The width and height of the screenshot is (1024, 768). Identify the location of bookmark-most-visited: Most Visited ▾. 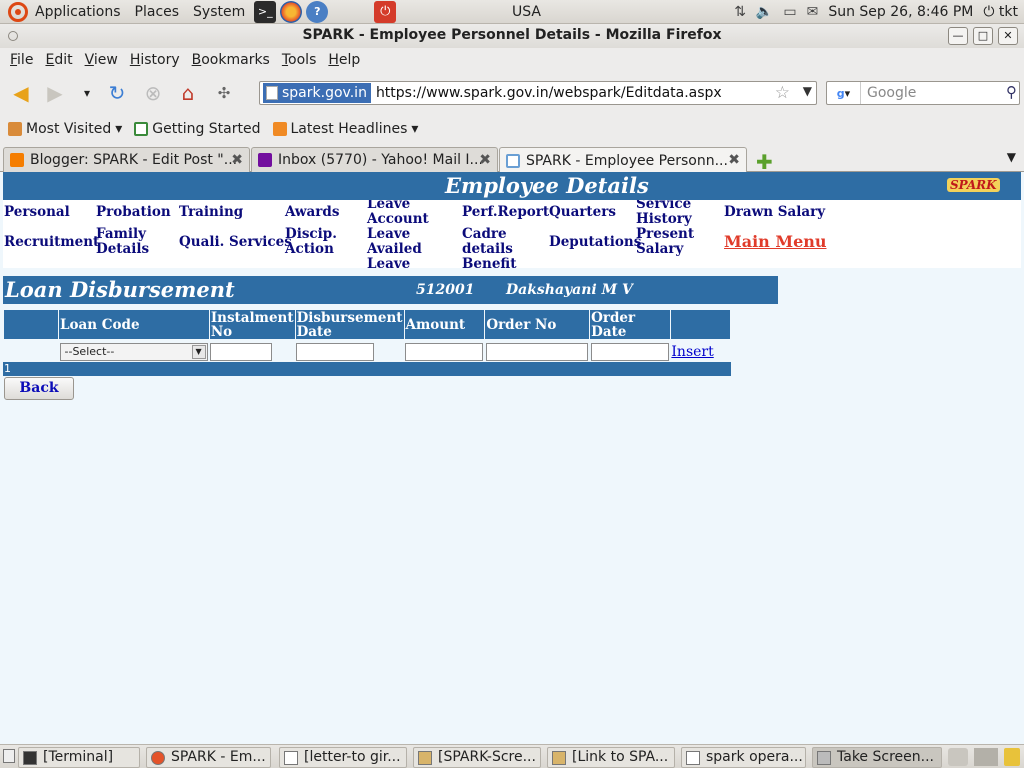
(65, 129).